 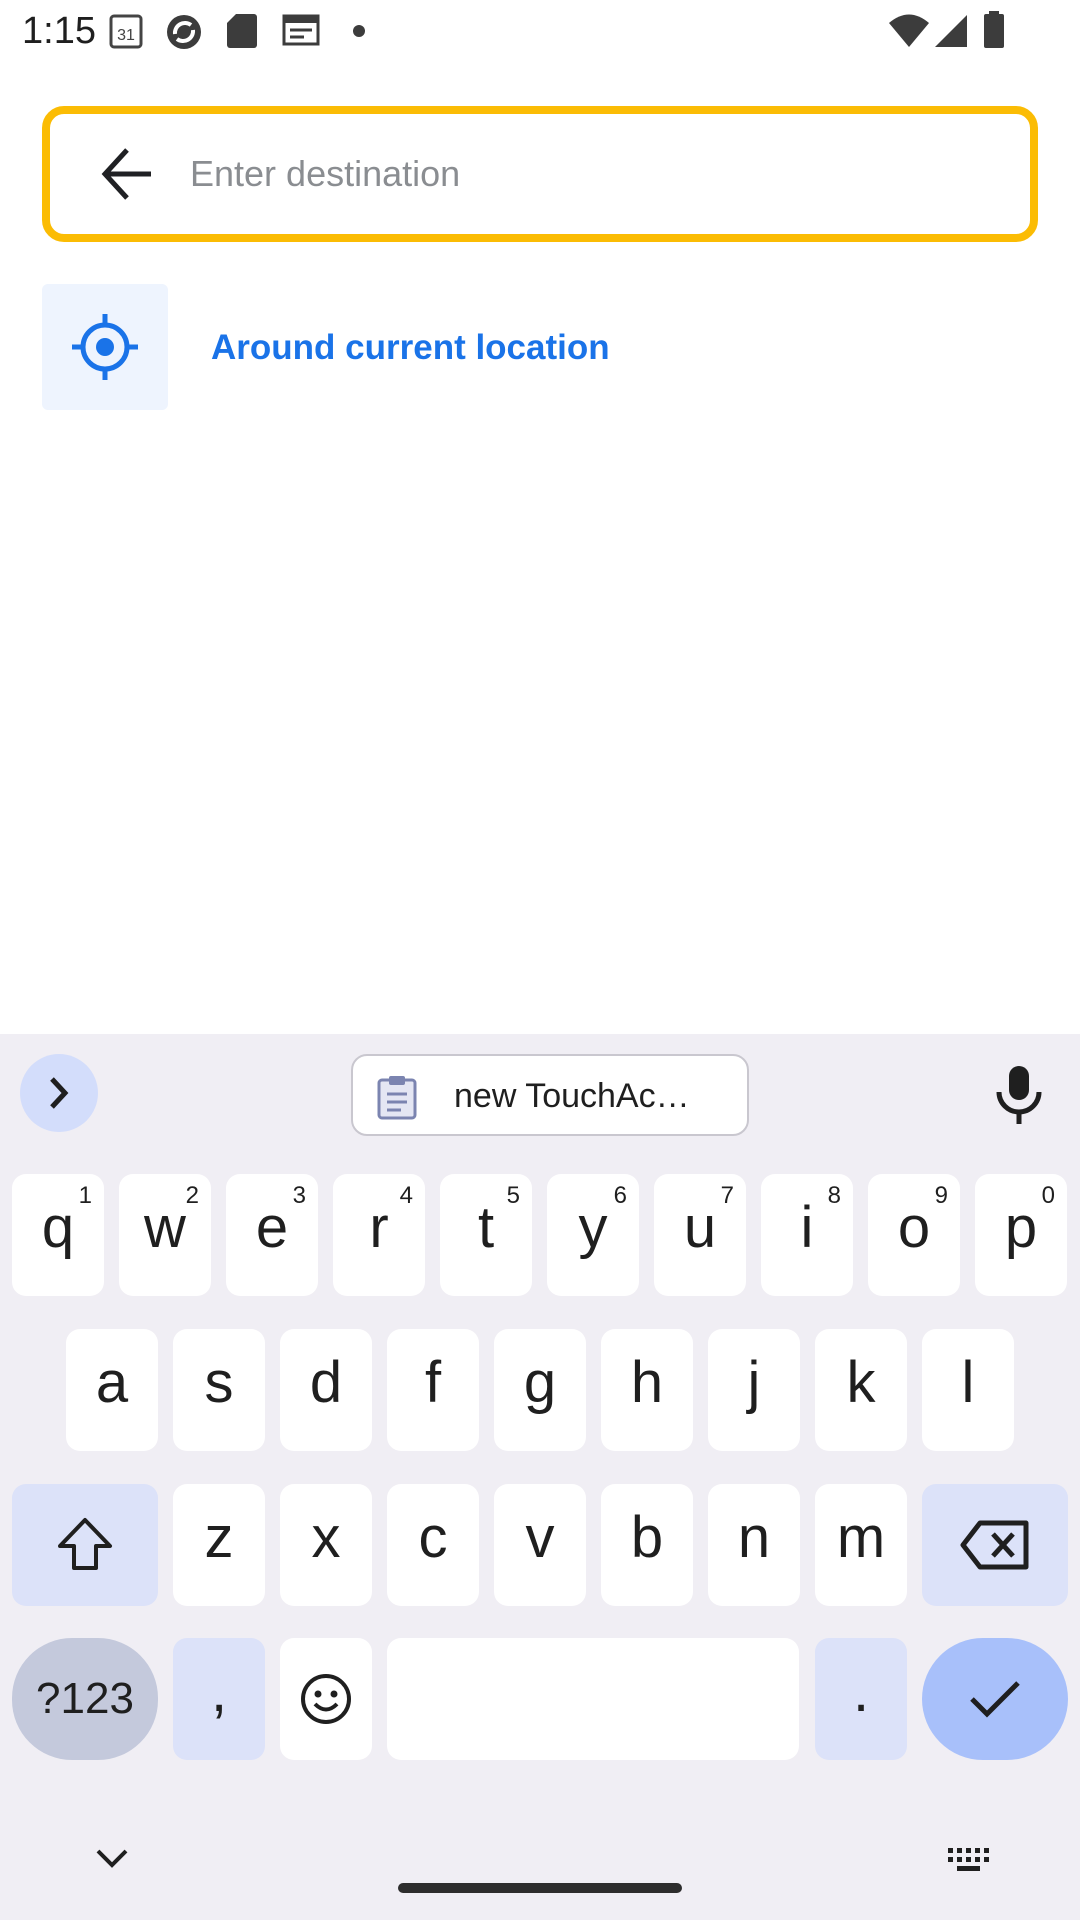 I want to click on shift-key, so click(x=85, y=1545).